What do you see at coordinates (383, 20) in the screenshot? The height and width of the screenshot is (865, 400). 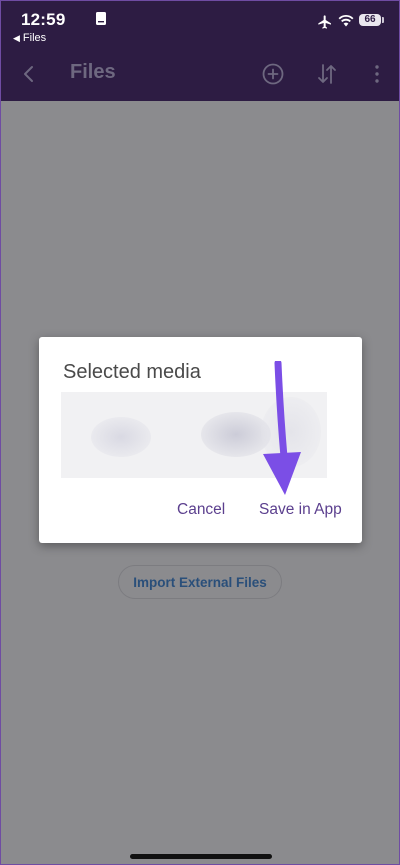 I see `battery-nub` at bounding box center [383, 20].